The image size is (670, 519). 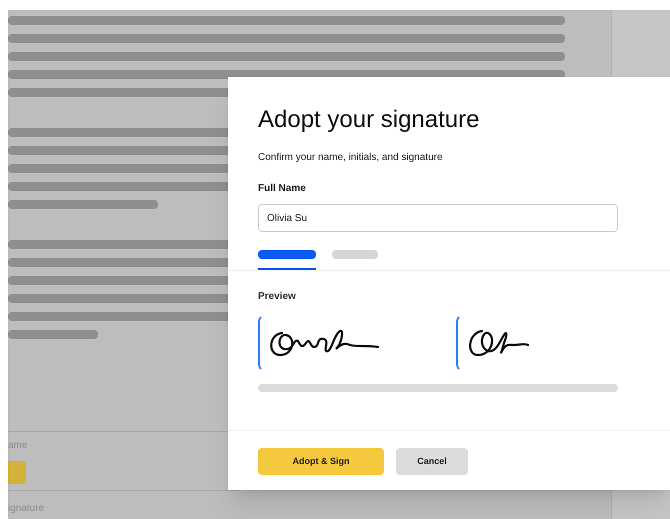 I want to click on dialog-title: Adopt your signature, so click(x=369, y=120).